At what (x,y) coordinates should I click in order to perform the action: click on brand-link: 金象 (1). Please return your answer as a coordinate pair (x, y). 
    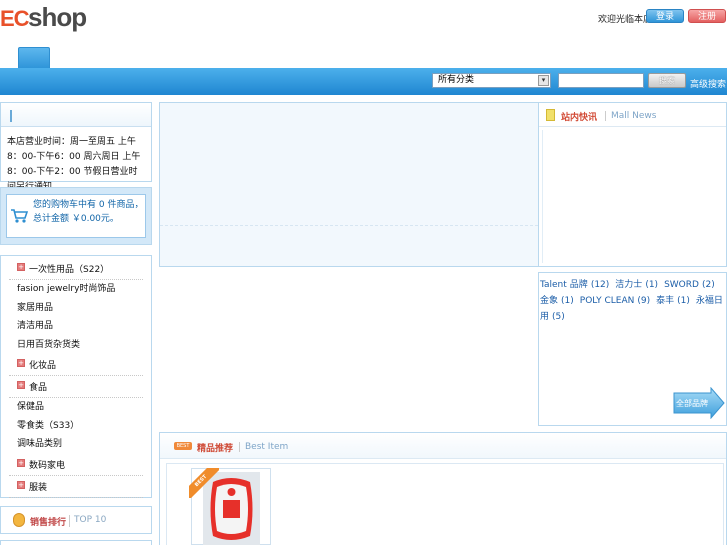
    Looking at the image, I should click on (558, 301).